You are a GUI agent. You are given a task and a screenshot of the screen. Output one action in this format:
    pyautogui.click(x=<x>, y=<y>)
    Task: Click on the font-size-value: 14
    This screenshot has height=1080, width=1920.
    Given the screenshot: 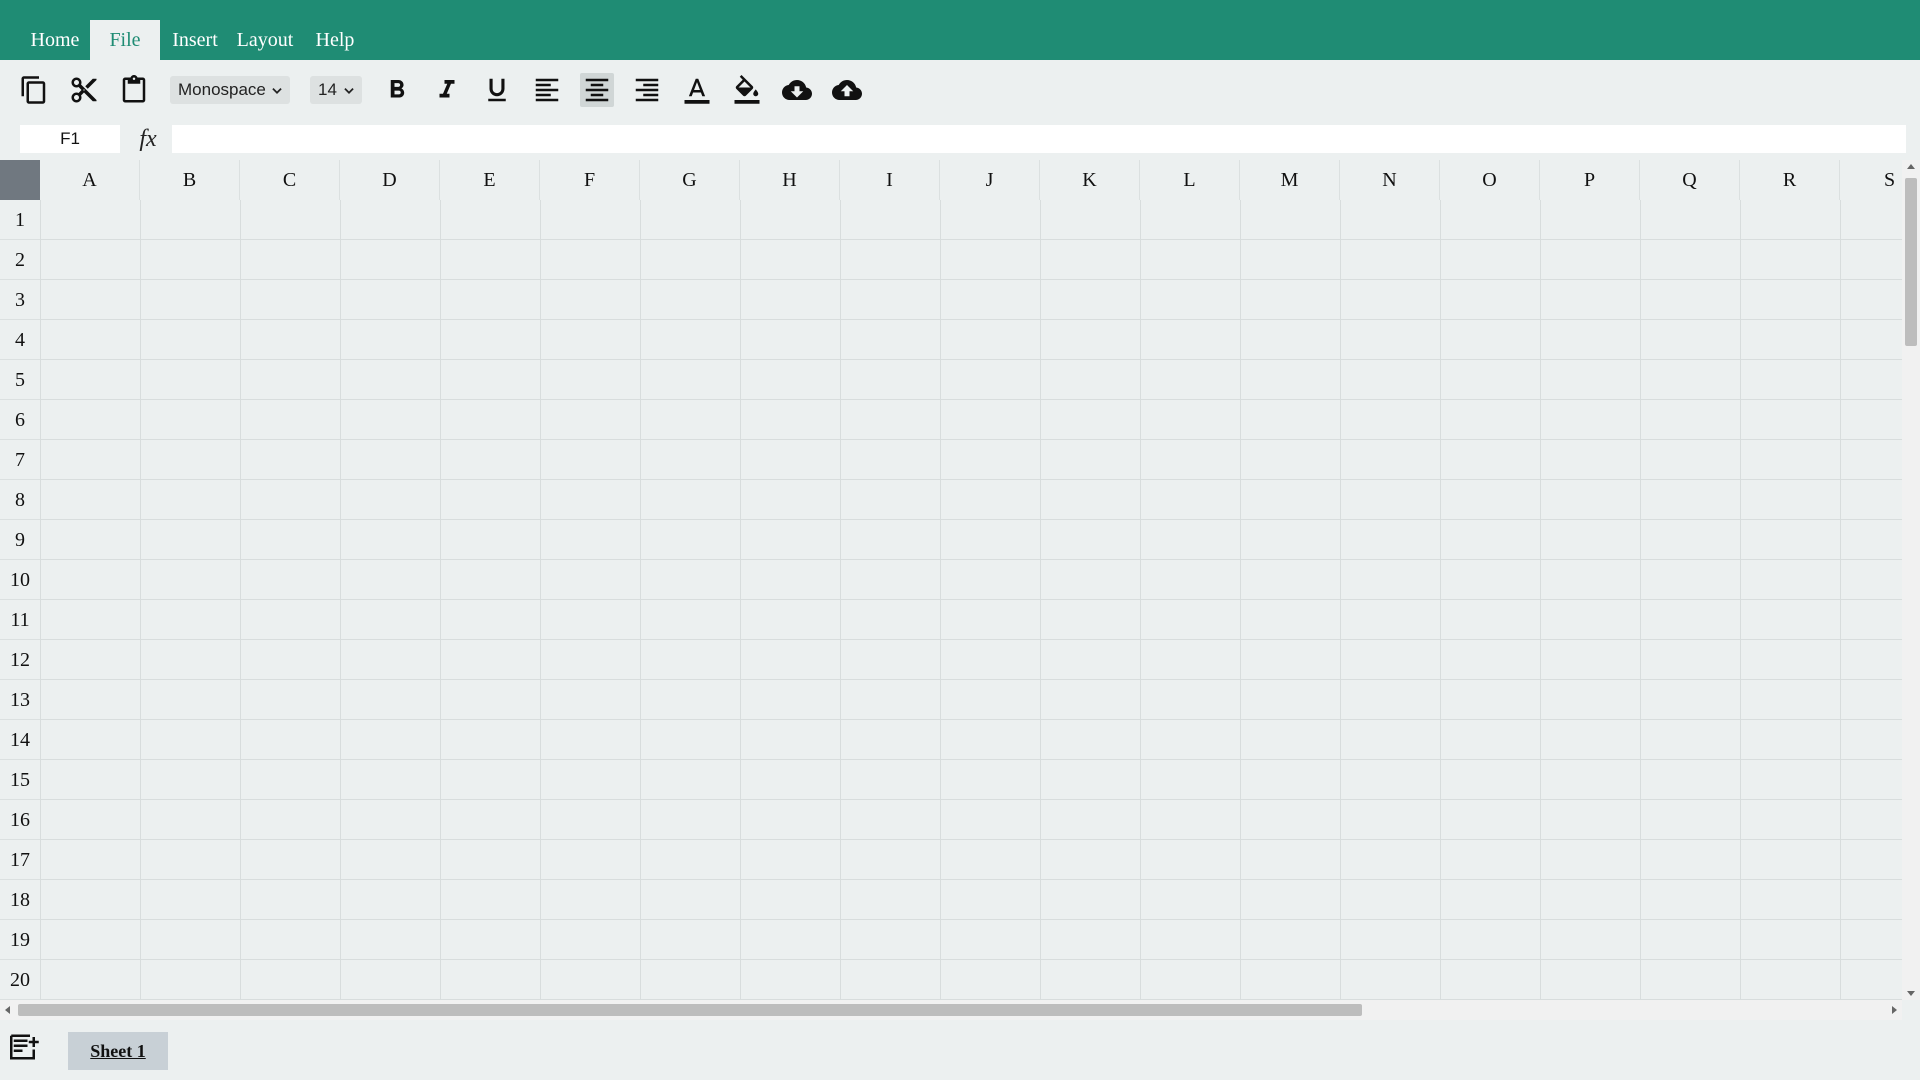 What is the action you would take?
    pyautogui.click(x=327, y=89)
    